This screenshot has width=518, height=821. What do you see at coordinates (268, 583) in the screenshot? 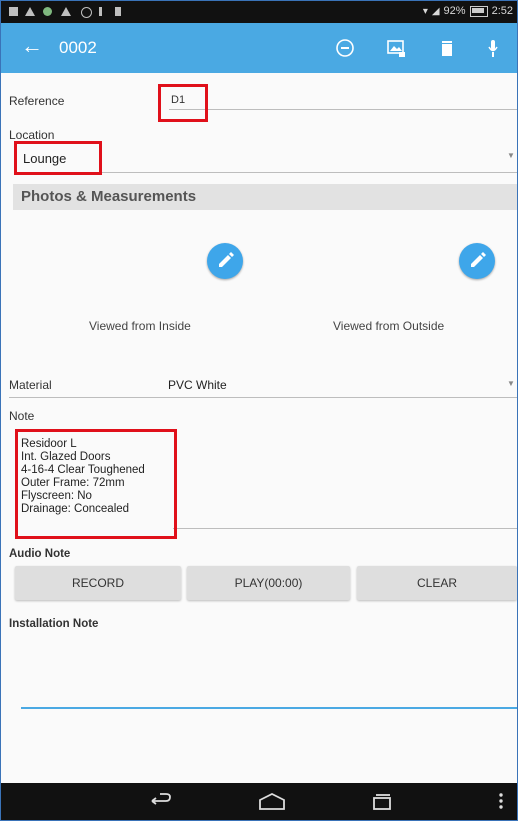
I see `play-button: PLAY(00:00)` at bounding box center [268, 583].